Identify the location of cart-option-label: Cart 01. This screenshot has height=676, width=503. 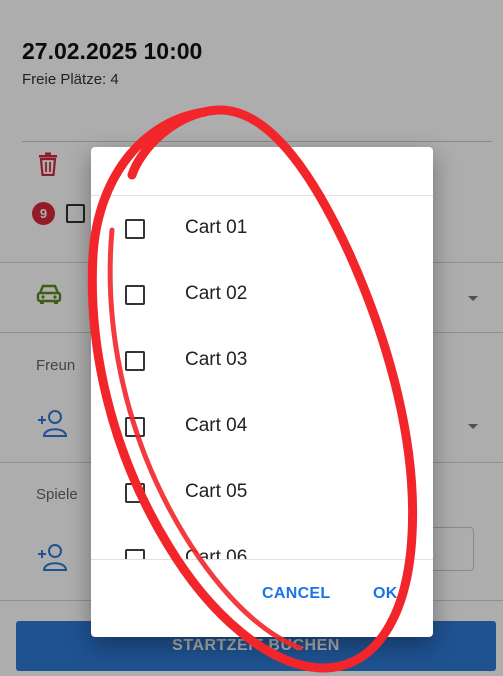
(216, 227).